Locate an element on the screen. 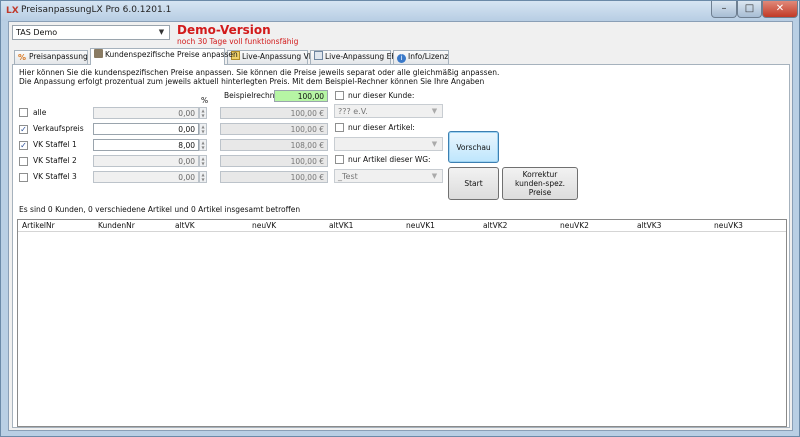 The width and height of the screenshot is (800, 437). company-select-value: TAS Demo is located at coordinates (37, 32).